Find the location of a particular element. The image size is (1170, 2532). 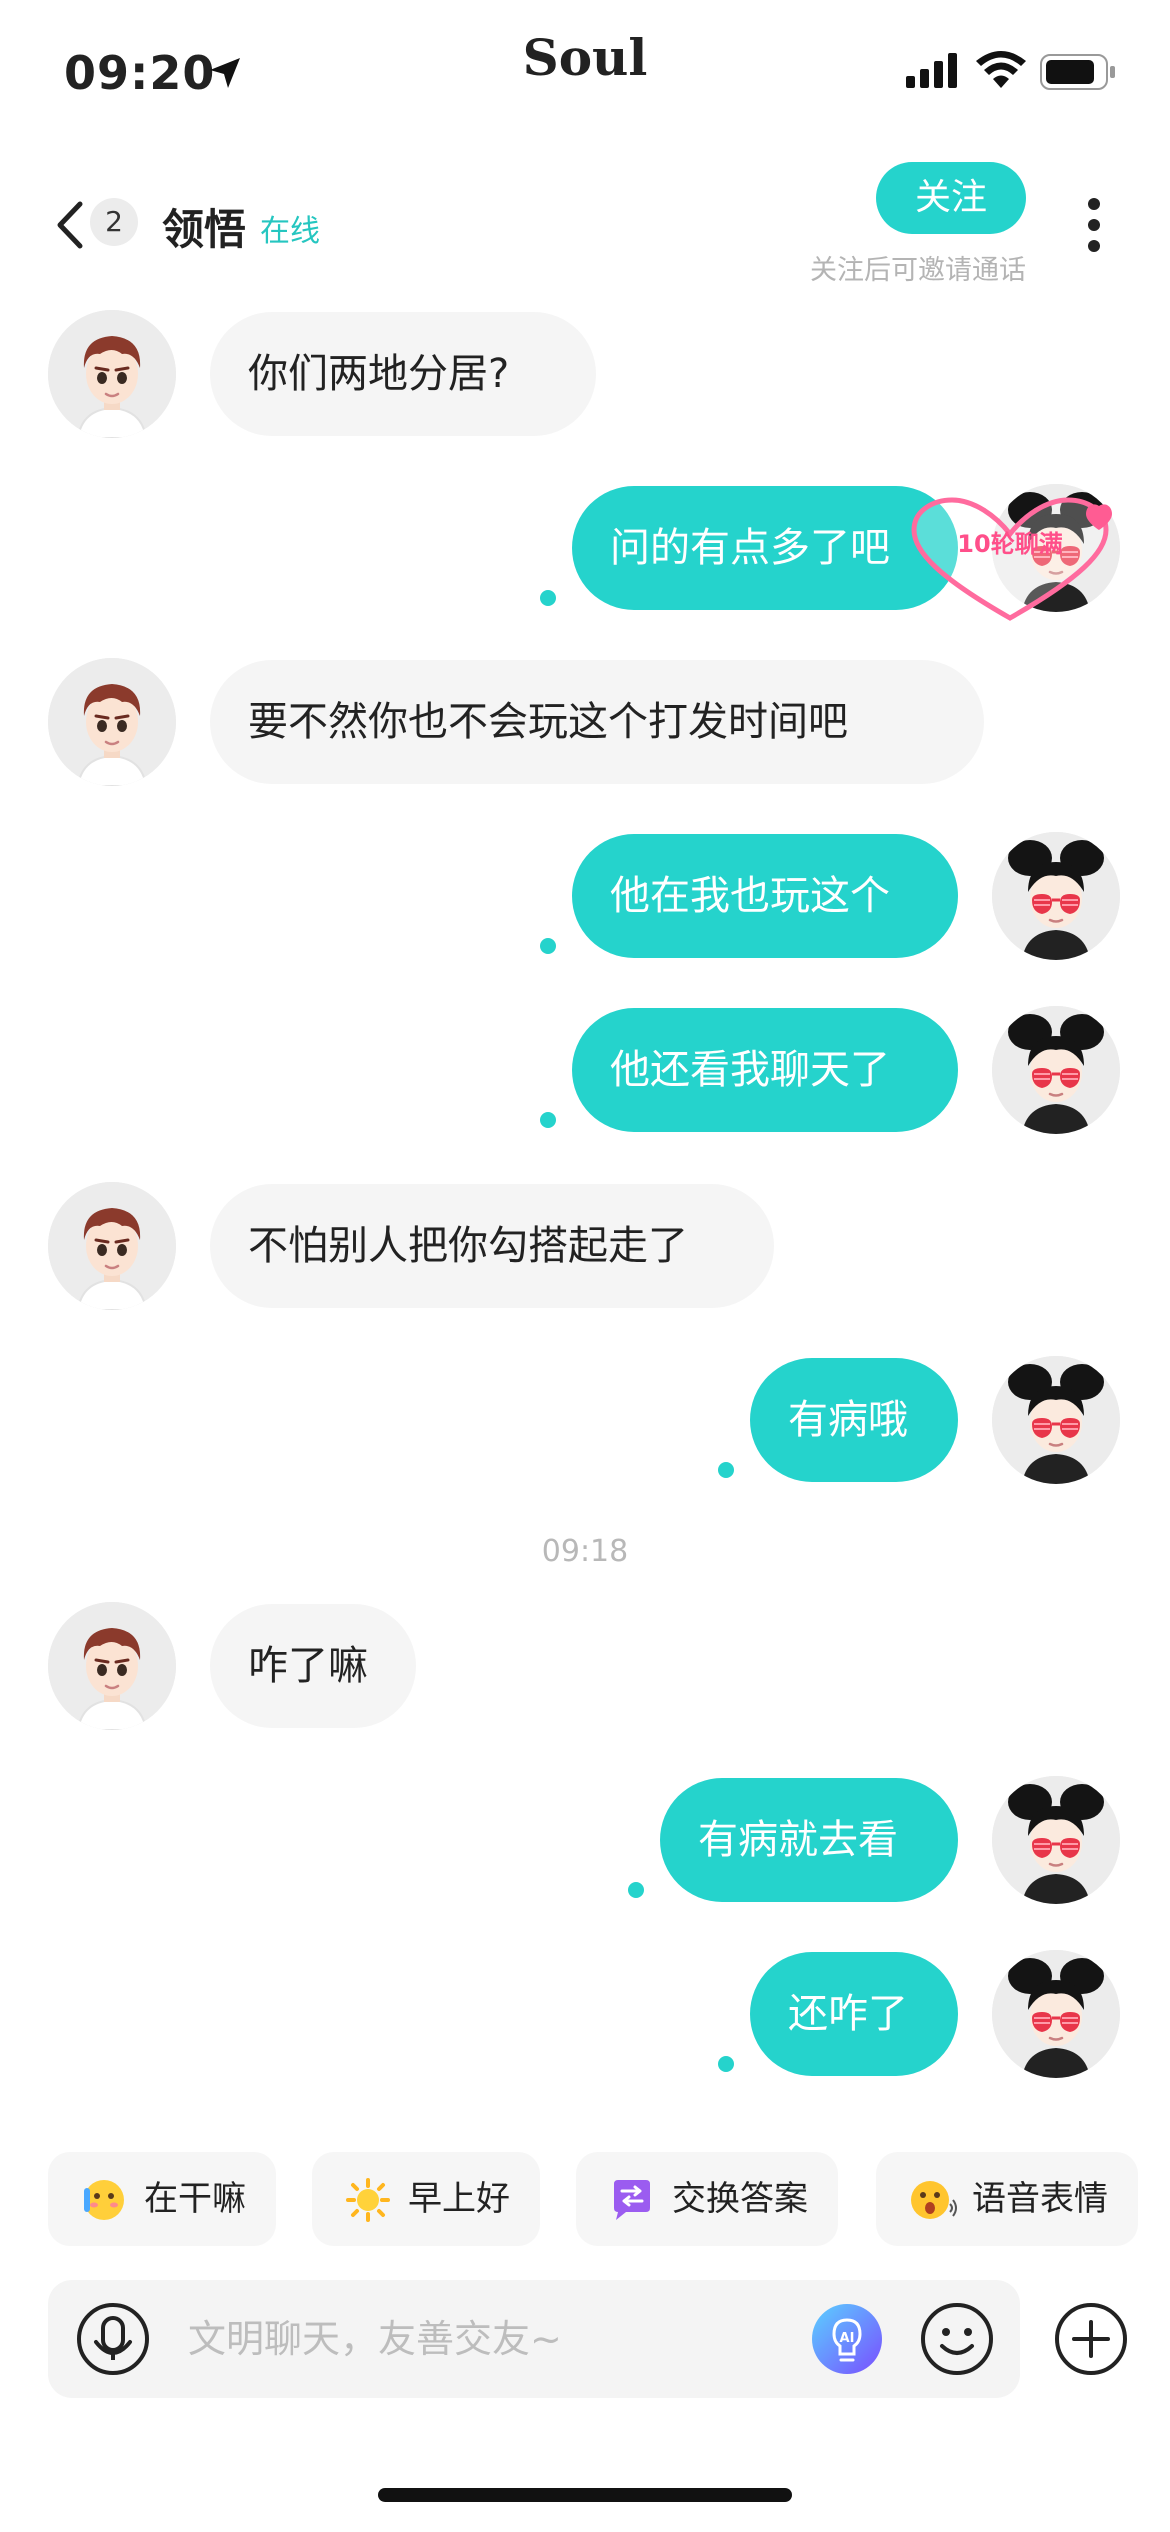

exchange-icon is located at coordinates (632, 2200).